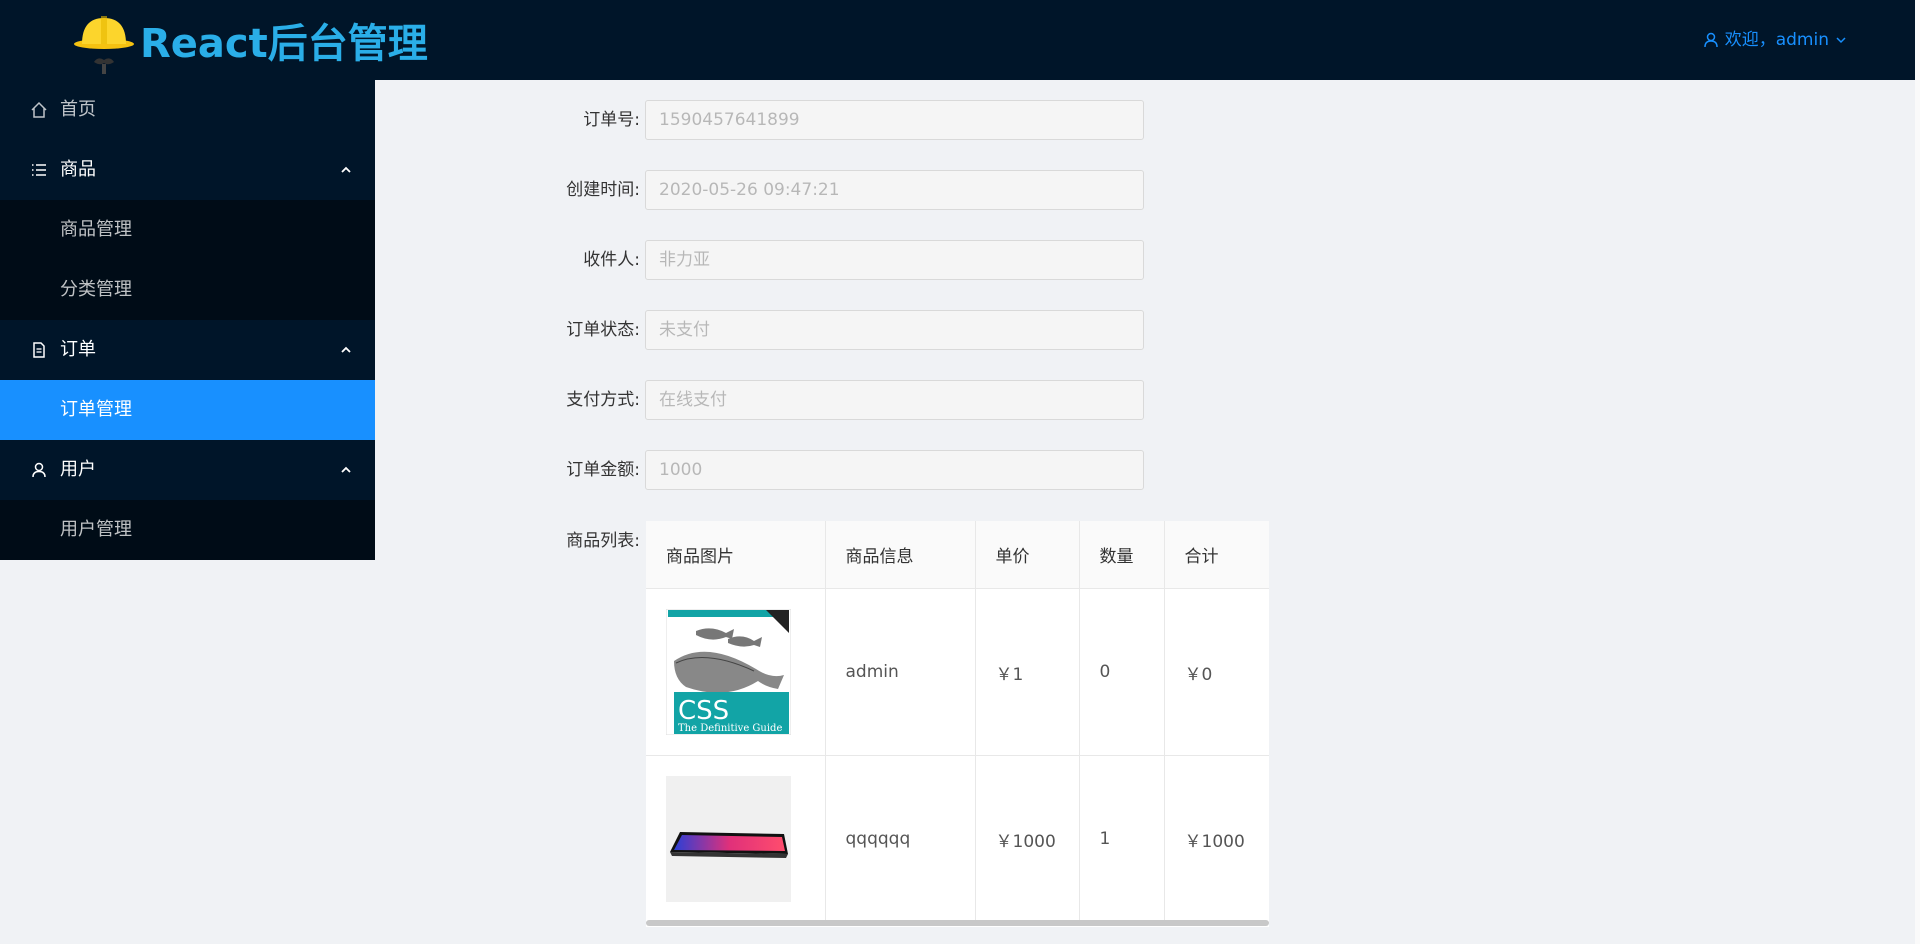 The width and height of the screenshot is (1920, 944). I want to click on column-header: 合计, so click(1216, 555).